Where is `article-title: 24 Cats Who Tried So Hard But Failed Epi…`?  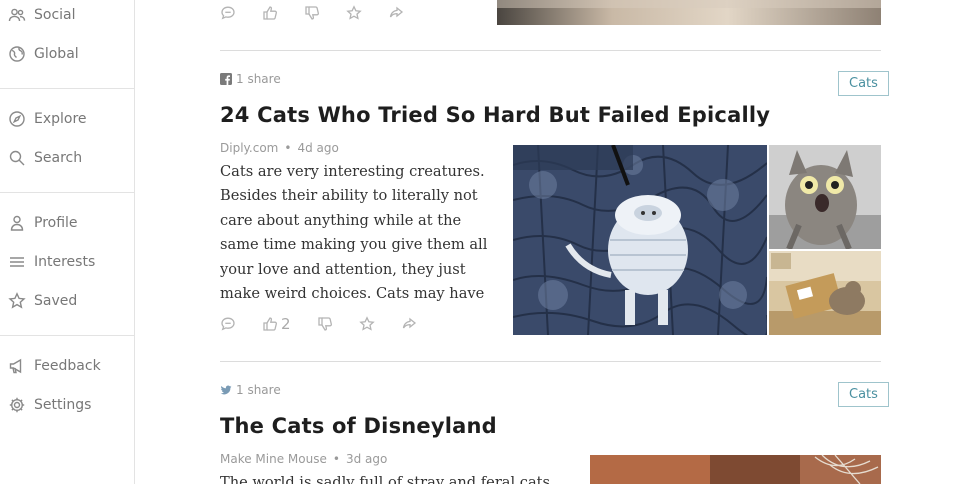
article-title: 24 Cats Who Tried So Hard But Failed Epi… is located at coordinates (495, 115).